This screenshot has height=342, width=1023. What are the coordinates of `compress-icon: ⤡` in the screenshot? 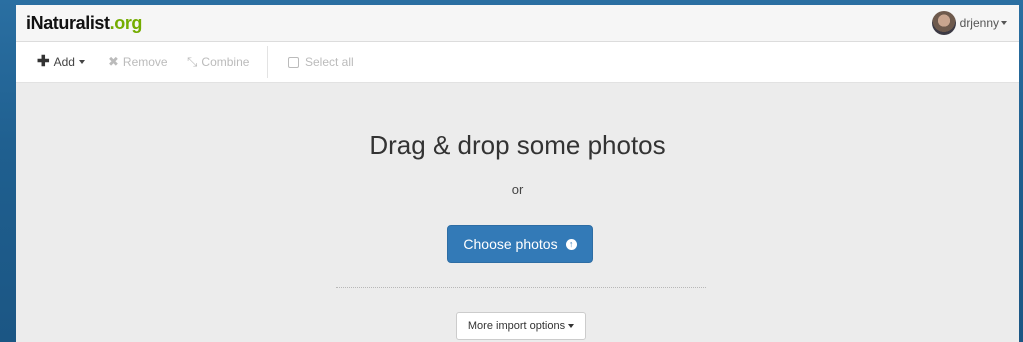 It's located at (192, 61).